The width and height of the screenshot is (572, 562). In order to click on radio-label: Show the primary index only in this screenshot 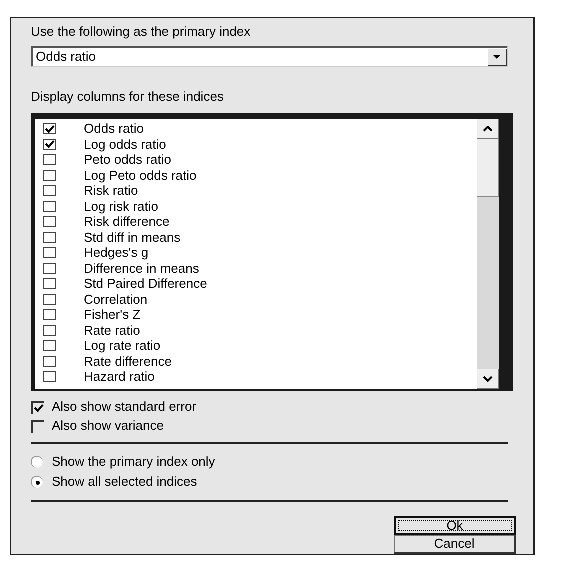, I will do `click(134, 462)`.